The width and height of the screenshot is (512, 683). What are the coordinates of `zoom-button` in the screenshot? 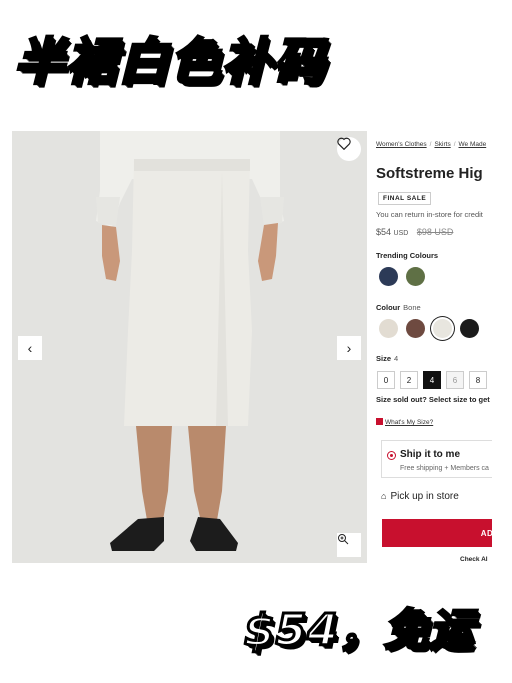 It's located at (349, 545).